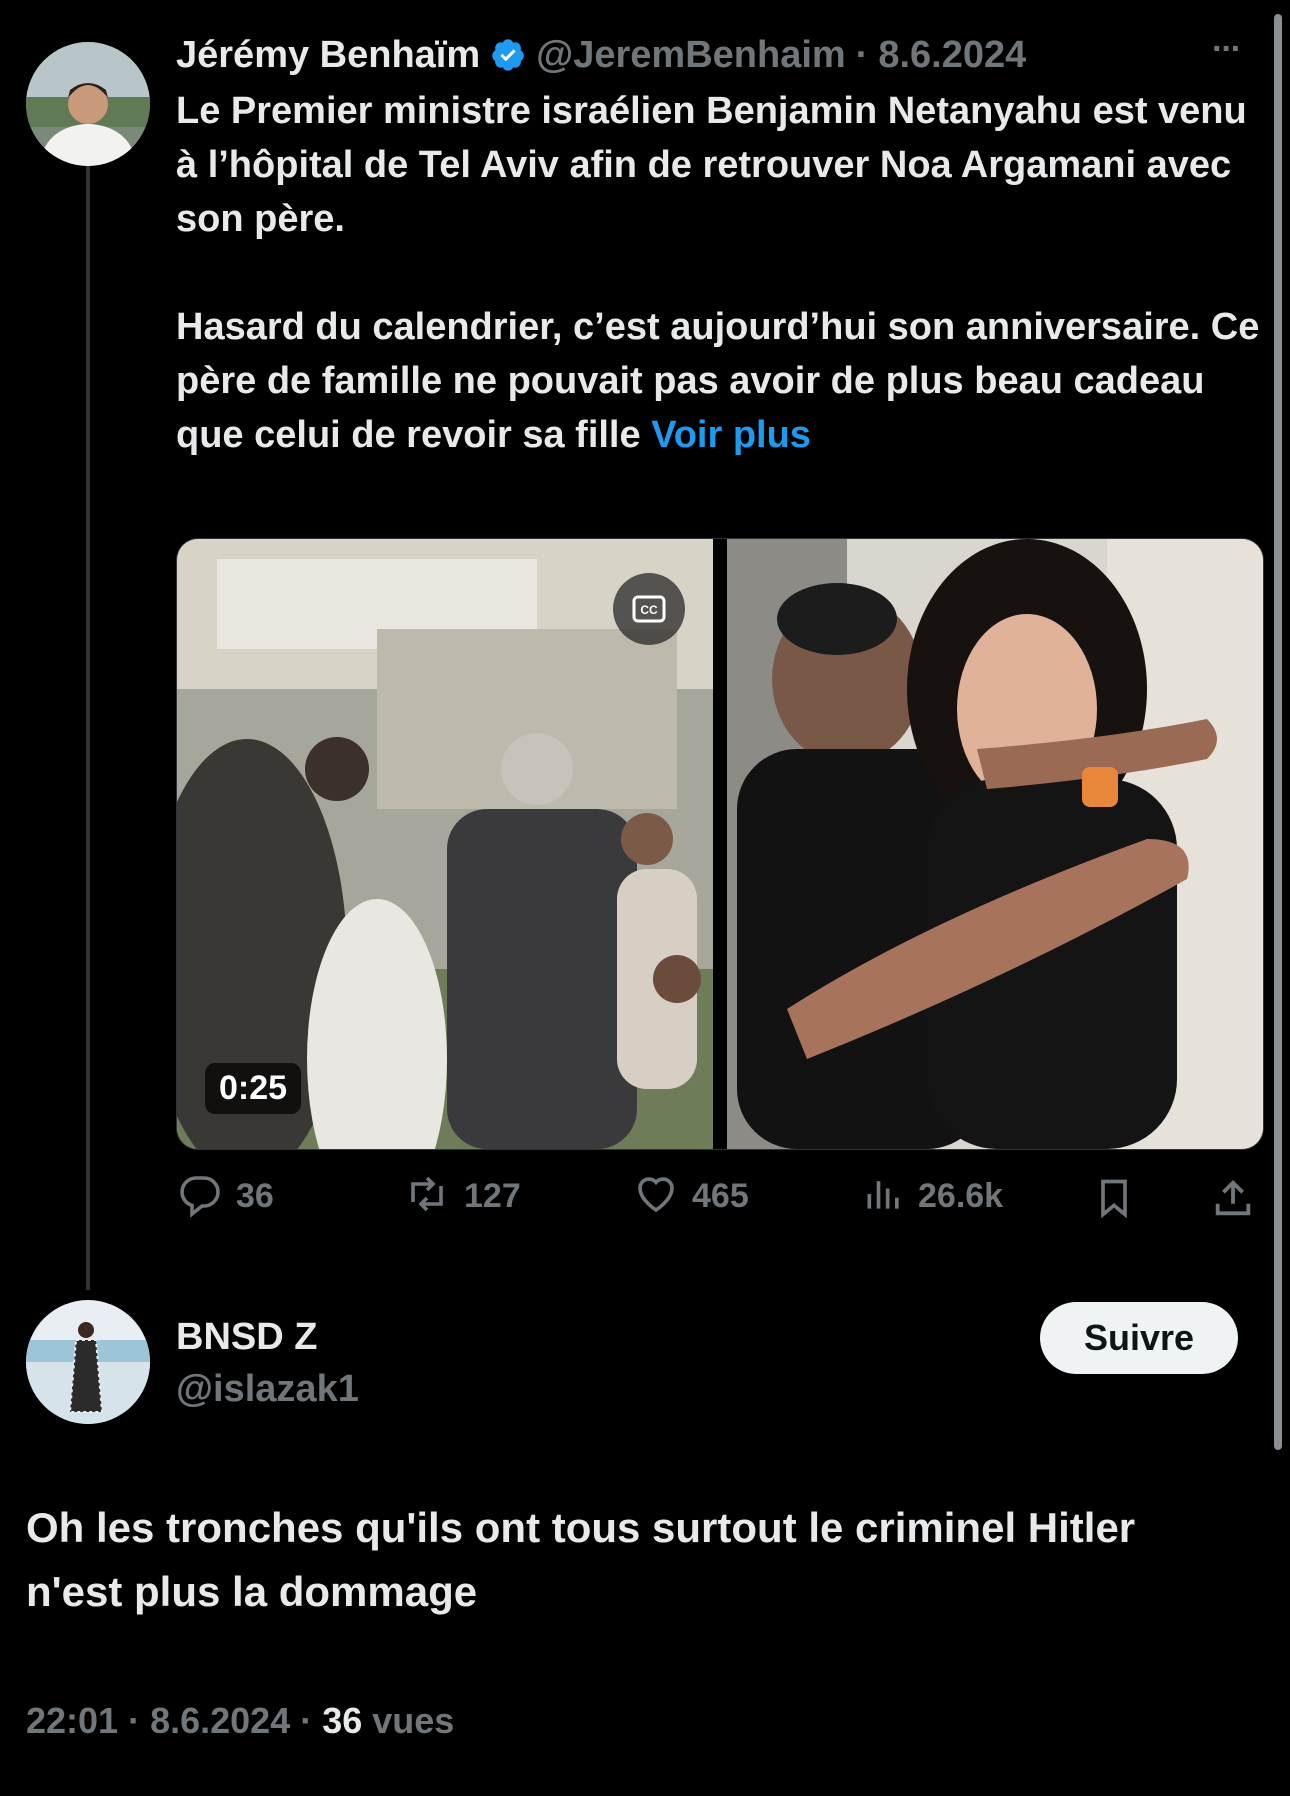 Image resolution: width=1290 pixels, height=1796 pixels. I want to click on reply-meta: 22:01 · 8.6.2024 · 36 vues, so click(240, 1721).